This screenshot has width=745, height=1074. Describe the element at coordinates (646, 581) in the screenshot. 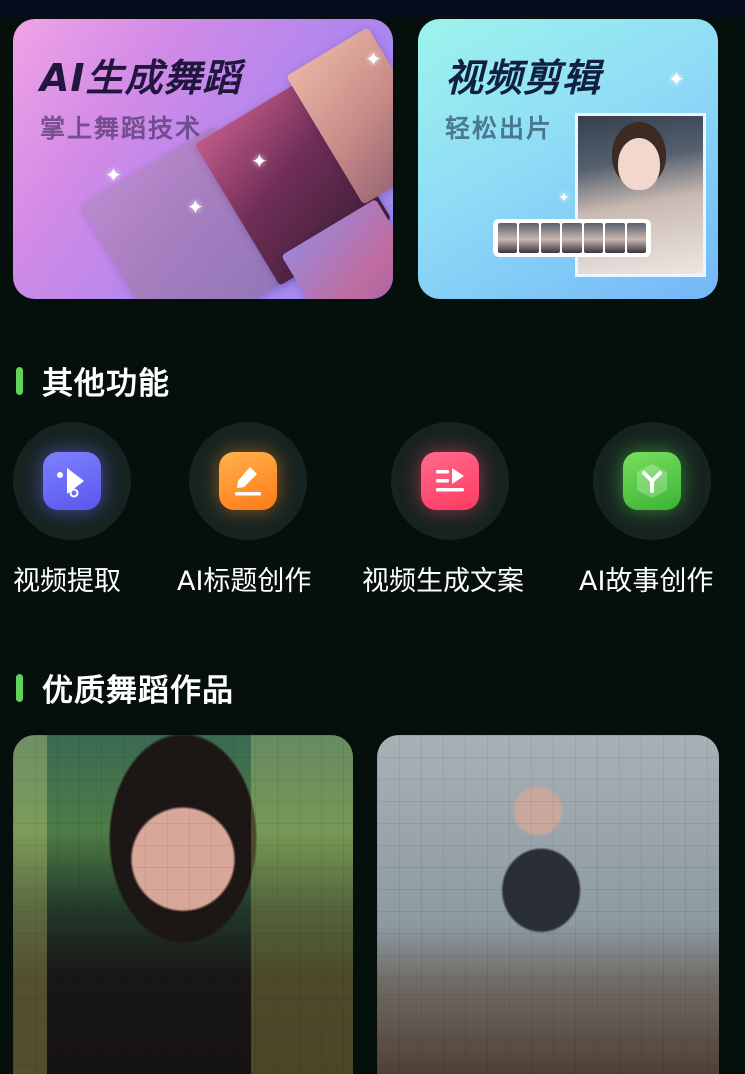

I see `func-label: AI故事创作` at that location.